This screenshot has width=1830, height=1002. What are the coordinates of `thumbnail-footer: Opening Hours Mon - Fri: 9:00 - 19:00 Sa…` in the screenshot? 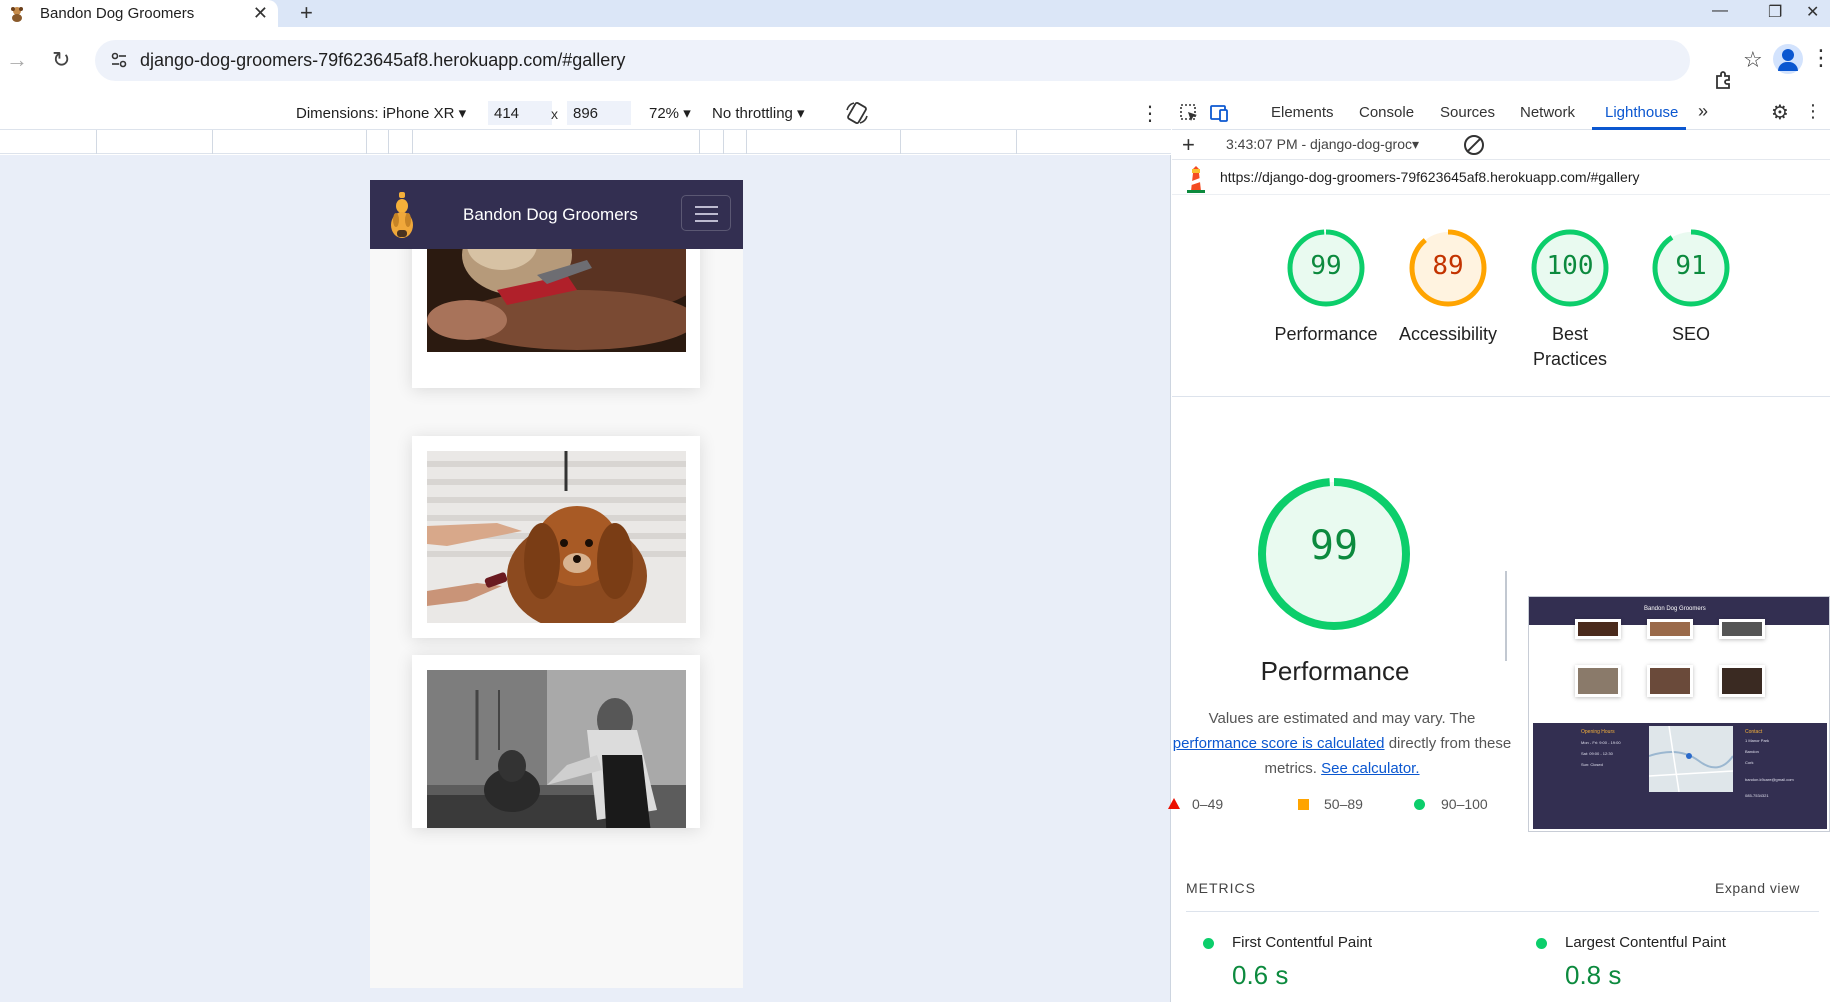 It's located at (1680, 776).